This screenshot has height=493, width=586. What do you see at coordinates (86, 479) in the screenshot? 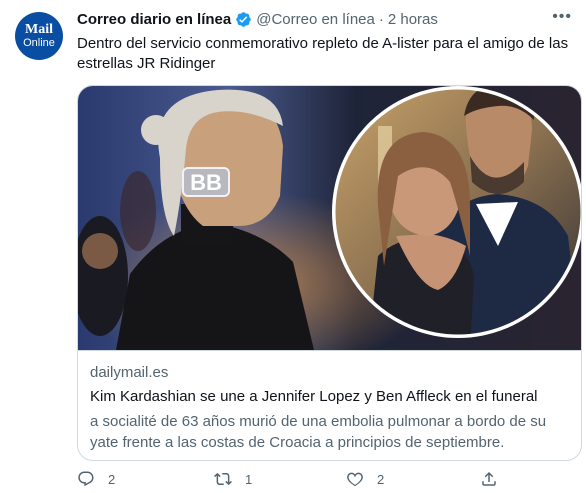
I see `reply-icon` at bounding box center [86, 479].